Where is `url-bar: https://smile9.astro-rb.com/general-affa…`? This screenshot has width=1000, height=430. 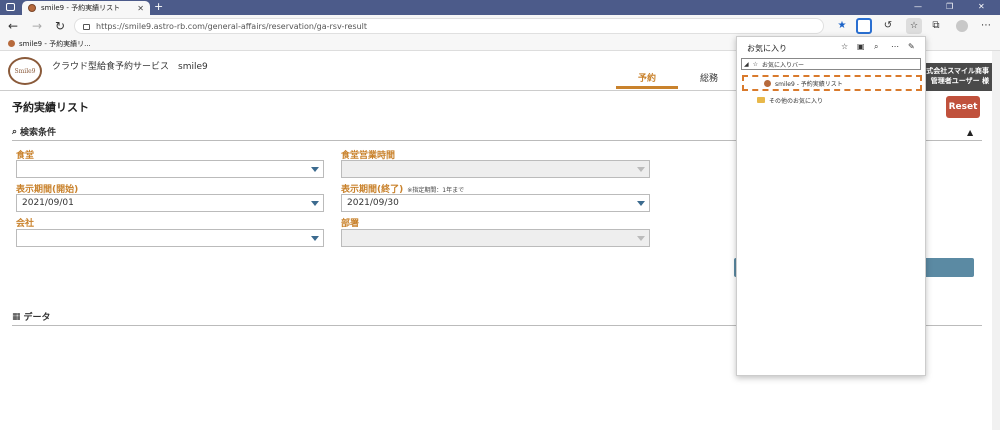 url-bar: https://smile9.astro-rb.com/general-affa… is located at coordinates (449, 26).